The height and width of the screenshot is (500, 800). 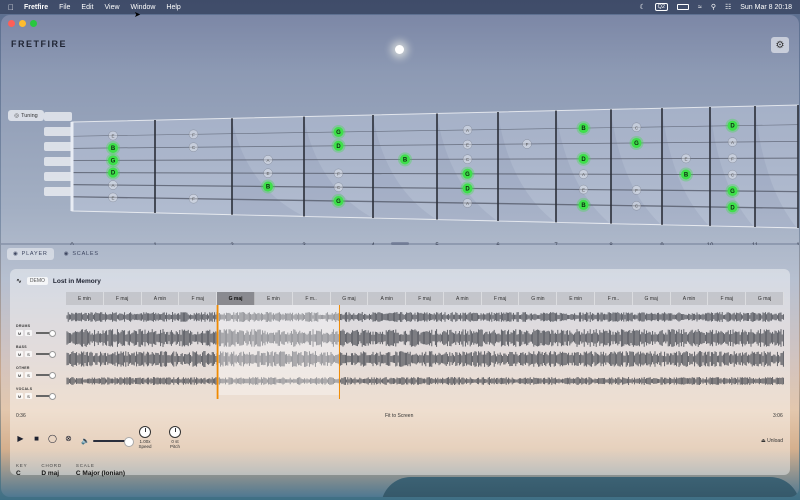 What do you see at coordinates (590, 487) in the screenshot?
I see `background-landscape` at bounding box center [590, 487].